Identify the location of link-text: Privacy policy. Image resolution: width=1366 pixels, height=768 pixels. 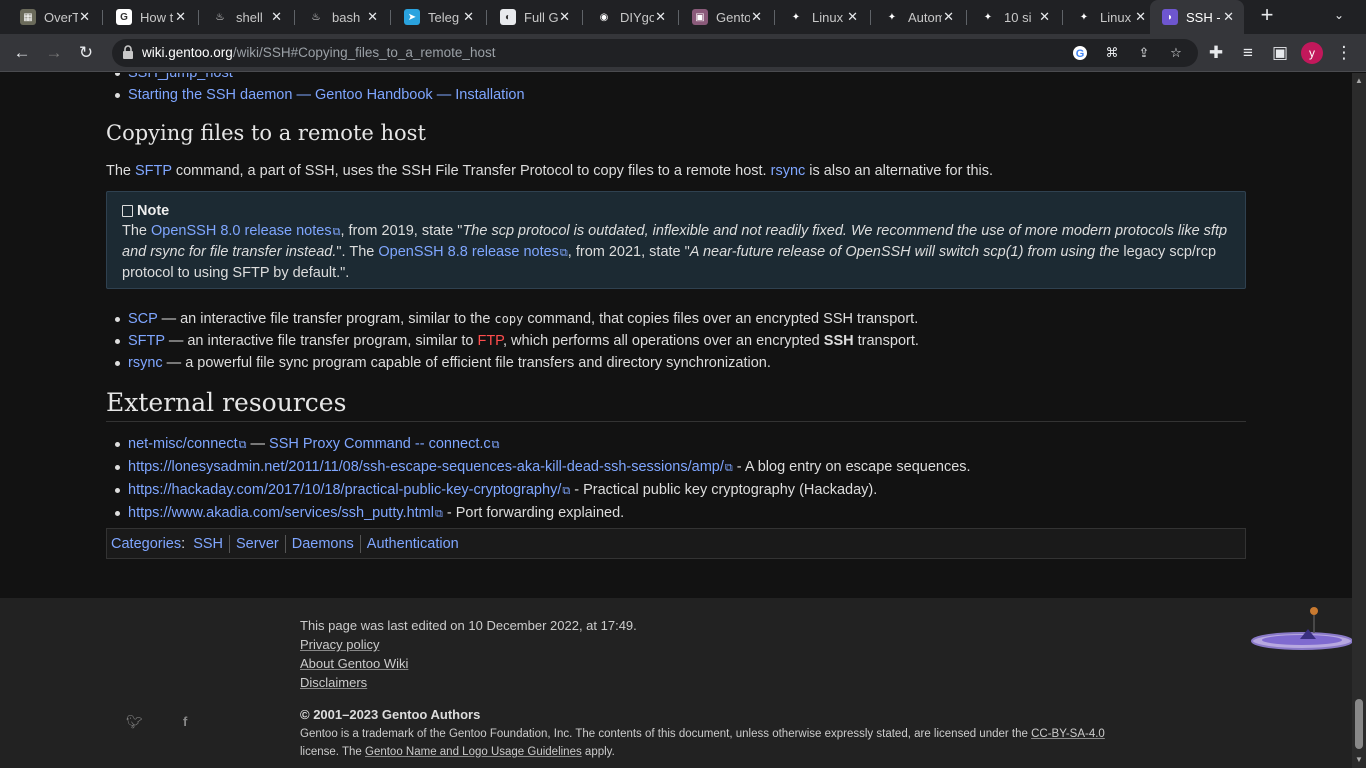
(339, 644).